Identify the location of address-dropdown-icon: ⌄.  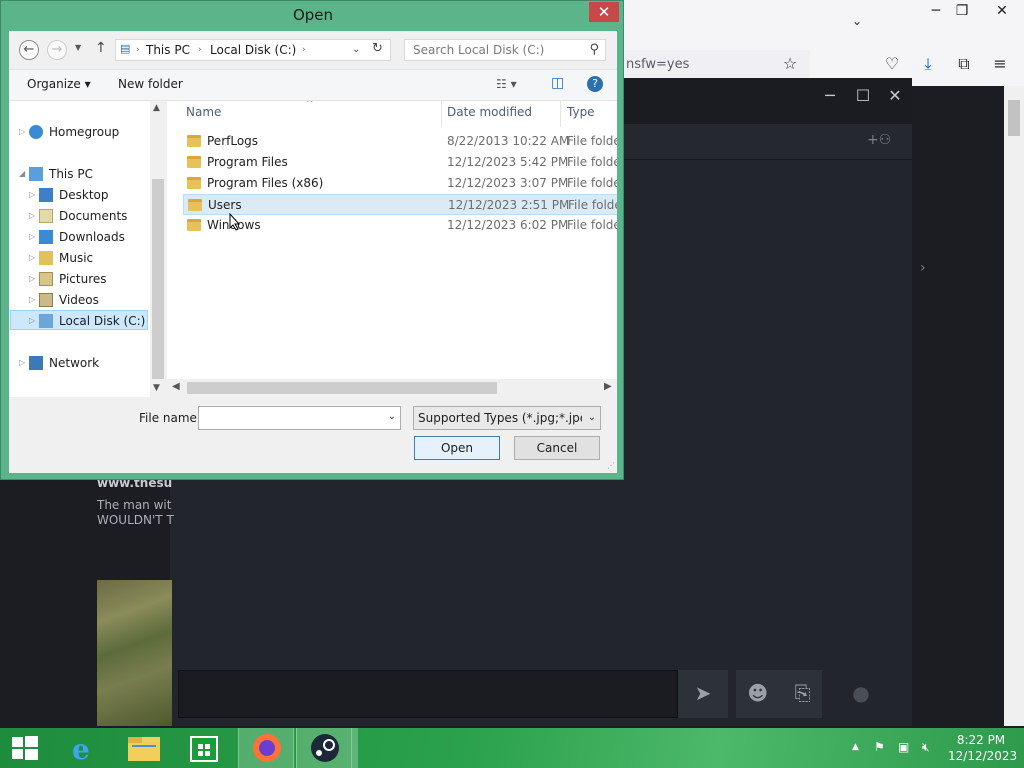
(356, 49).